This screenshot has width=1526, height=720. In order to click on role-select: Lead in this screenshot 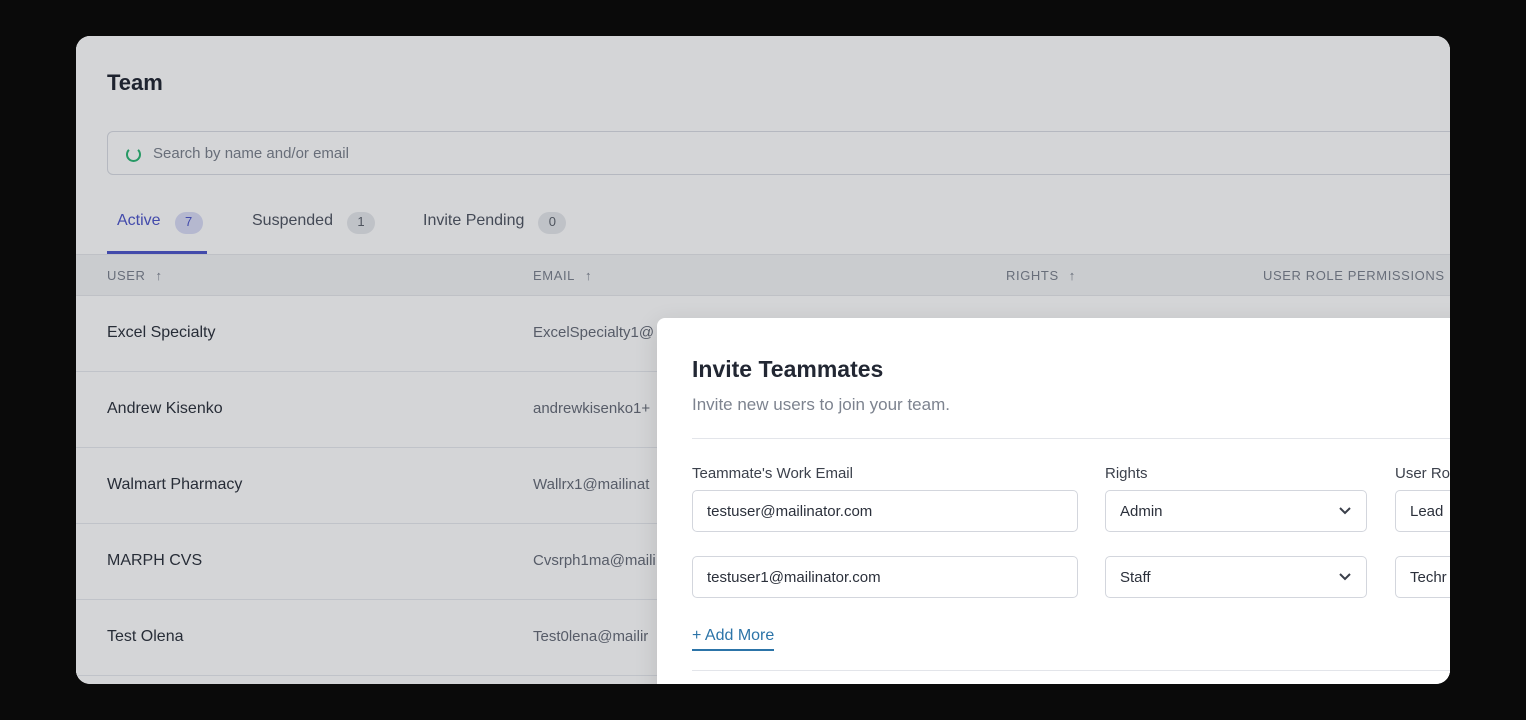, I will do `click(1422, 511)`.